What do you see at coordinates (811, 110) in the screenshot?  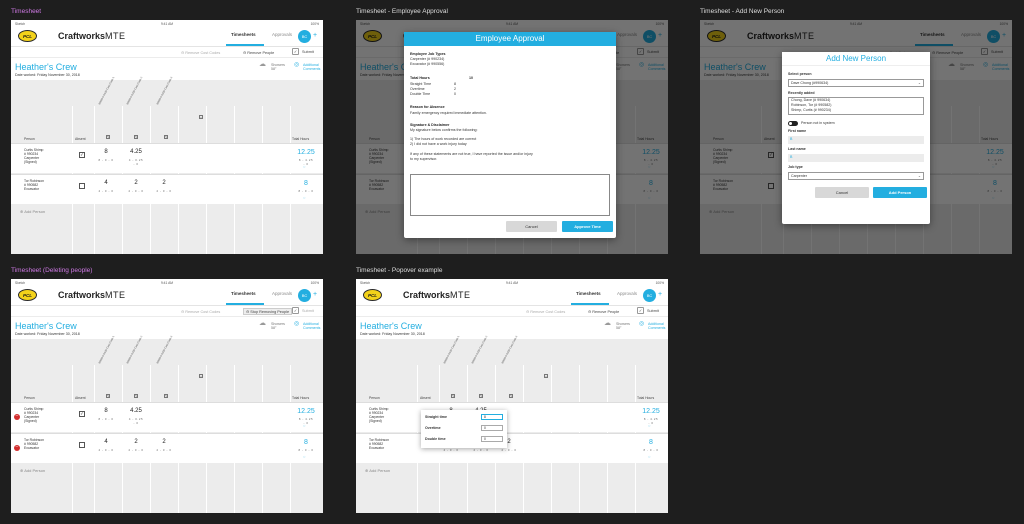 I see `list-item: Shimp, Curtis (# 990234)` at bounding box center [811, 110].